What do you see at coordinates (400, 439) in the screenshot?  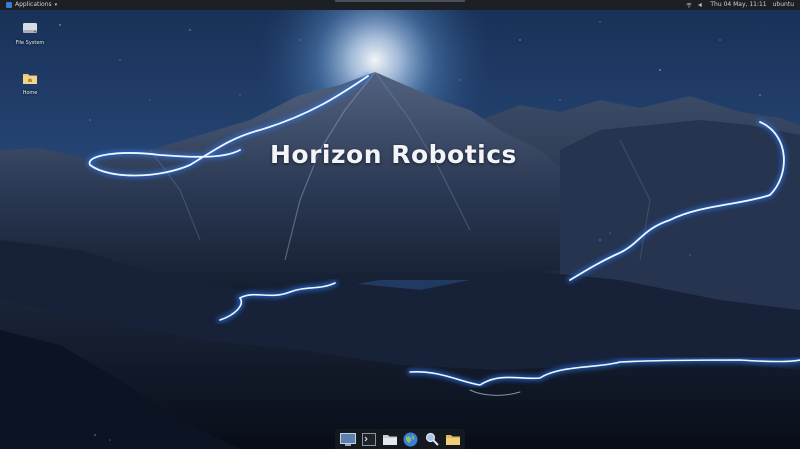 I see `dock` at bounding box center [400, 439].